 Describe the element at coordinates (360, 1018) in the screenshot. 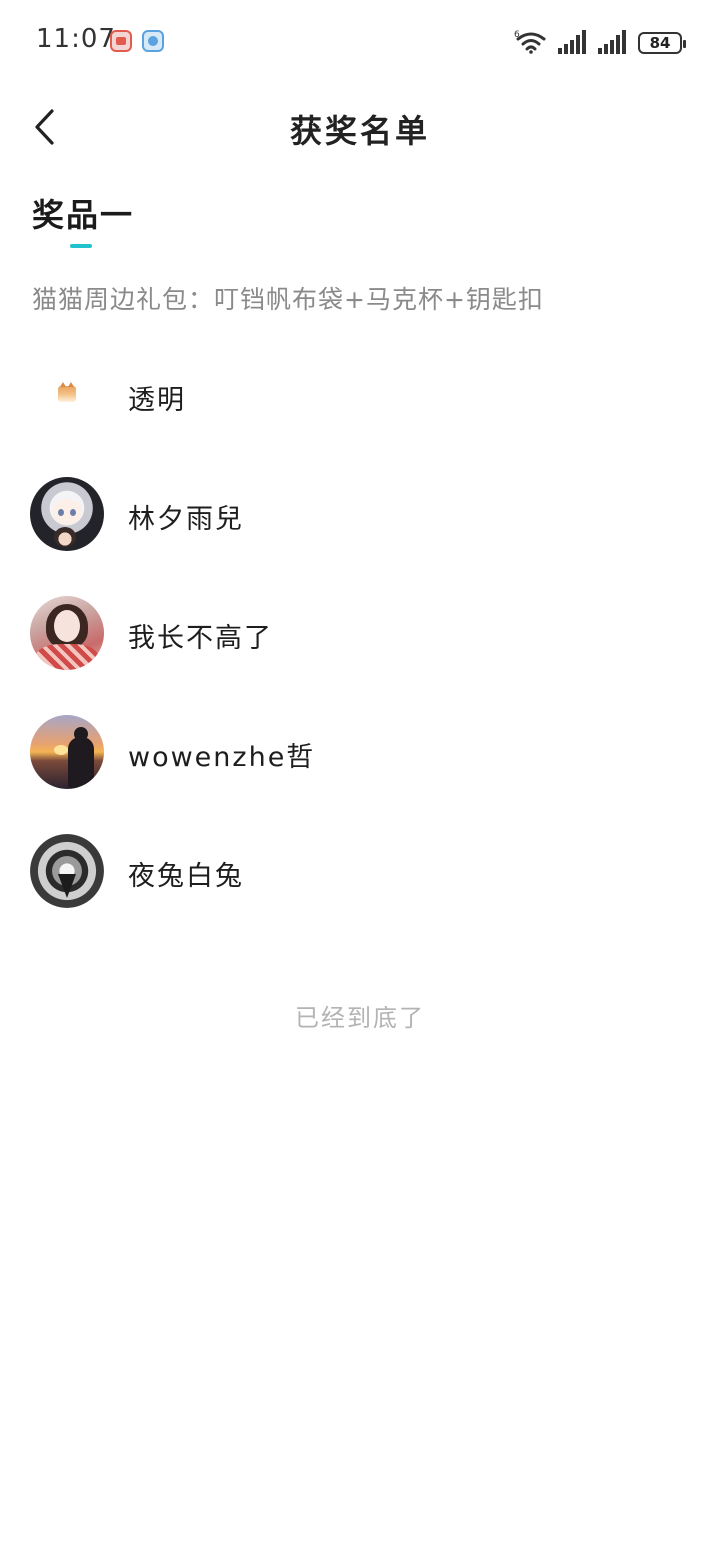

I see `end-of-list-text: 已经到底了` at that location.